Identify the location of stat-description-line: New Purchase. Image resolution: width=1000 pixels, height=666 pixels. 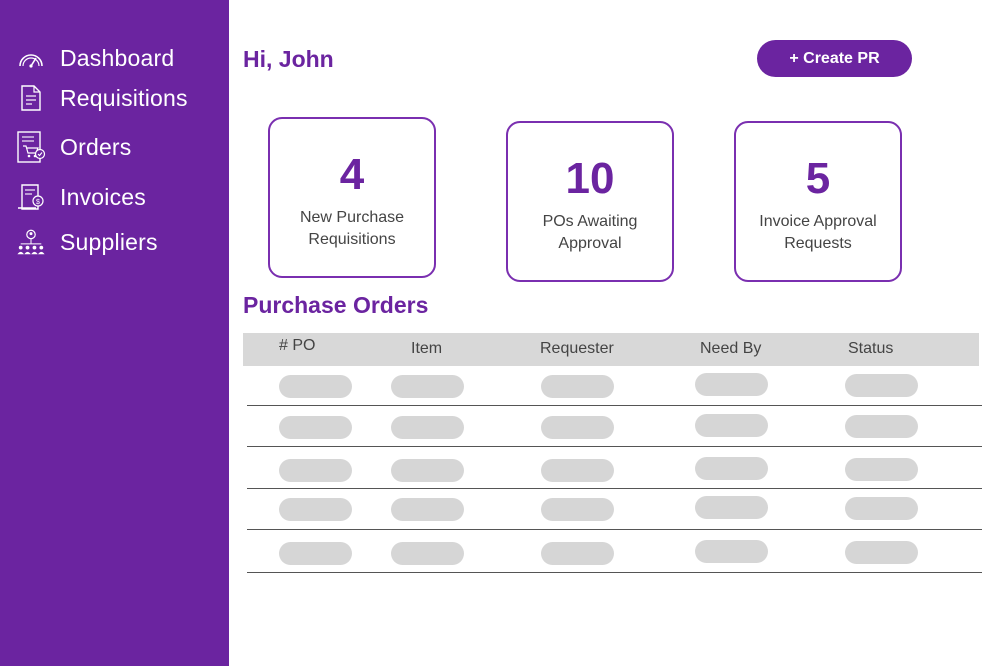
(352, 217).